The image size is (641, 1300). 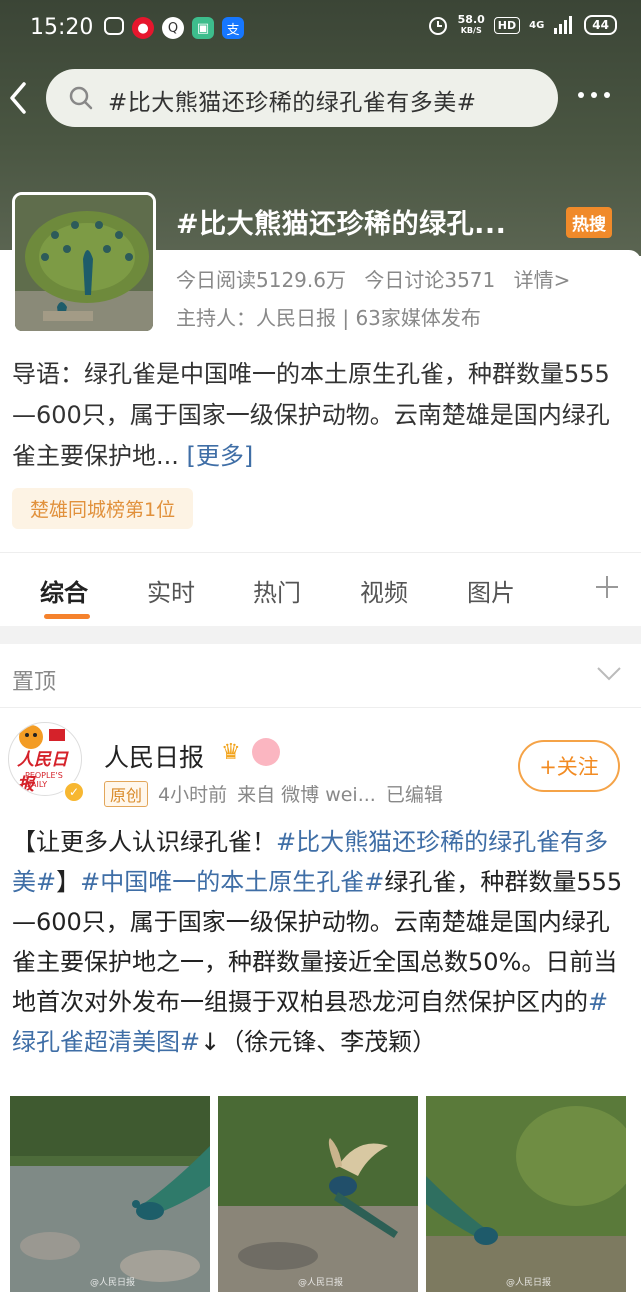 I want to click on app-green-icon: ▣, so click(x=203, y=28).